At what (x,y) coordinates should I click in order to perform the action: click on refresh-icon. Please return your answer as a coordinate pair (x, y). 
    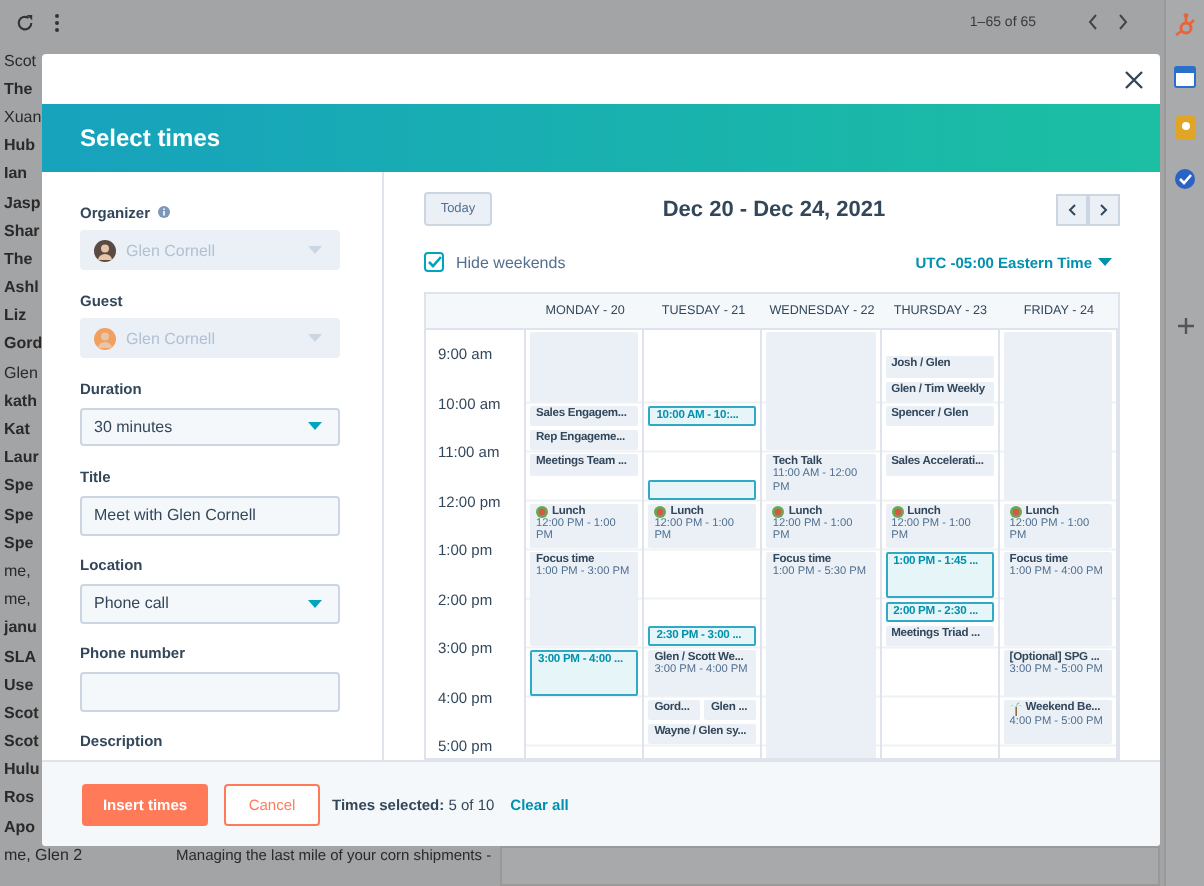
    Looking at the image, I should click on (25, 22).